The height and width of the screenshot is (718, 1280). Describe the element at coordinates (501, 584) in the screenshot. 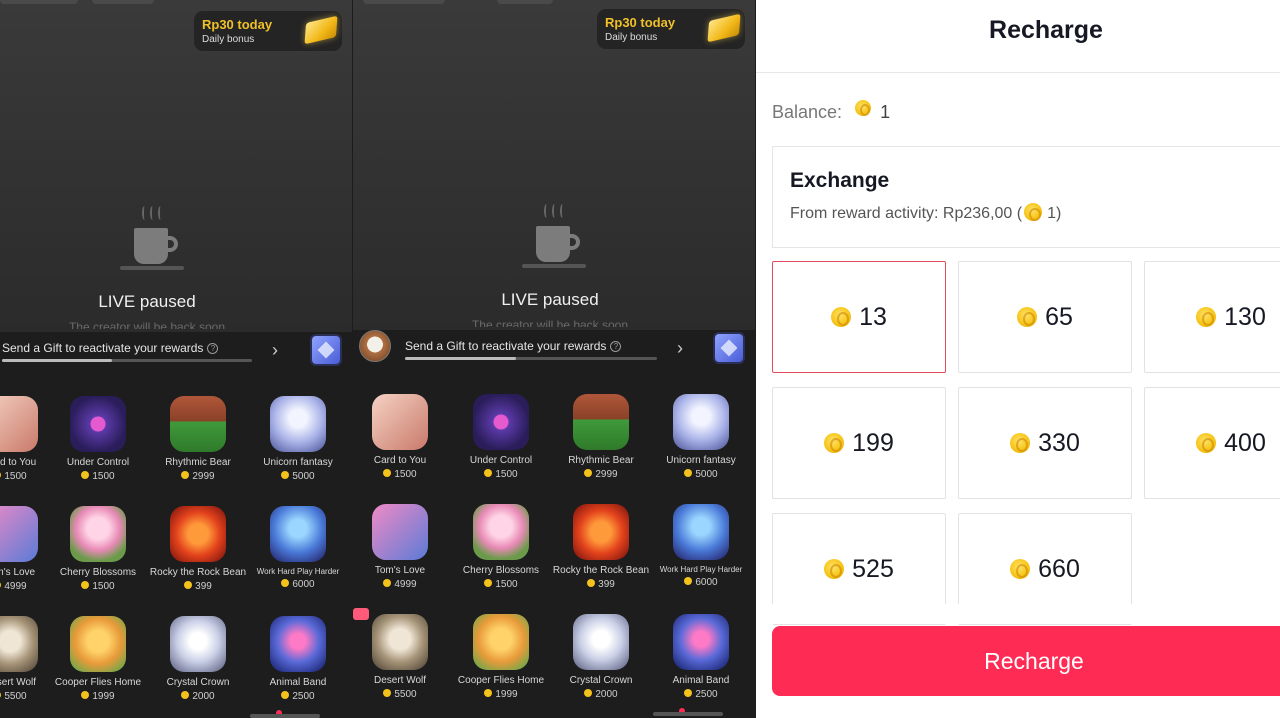

I see `gift-price: 1500` at that location.